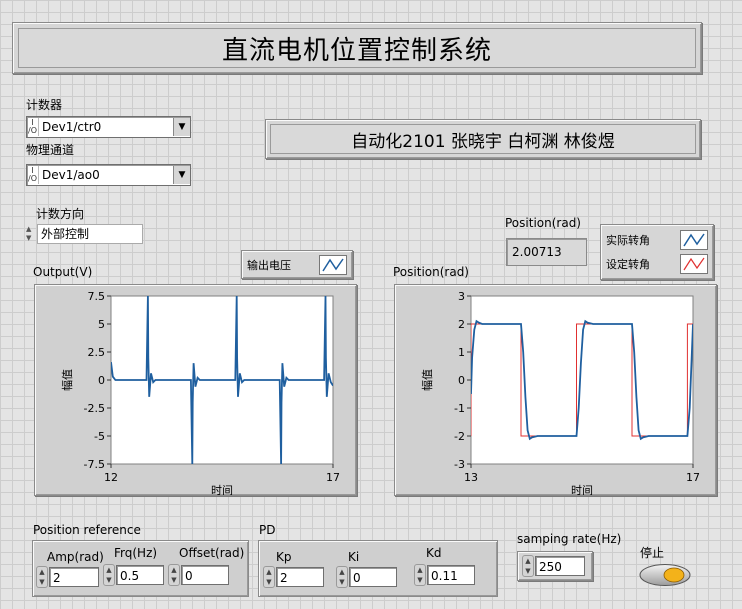 The width and height of the screenshot is (742, 609). What do you see at coordinates (108, 127) in the screenshot?
I see `counter-selector: I/O Dev1/ctr0 ▼` at bounding box center [108, 127].